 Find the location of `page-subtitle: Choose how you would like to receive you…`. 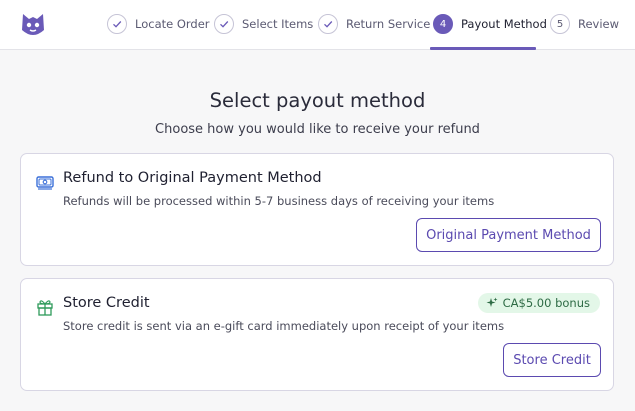

page-subtitle: Choose how you would like to receive you… is located at coordinates (317, 129).